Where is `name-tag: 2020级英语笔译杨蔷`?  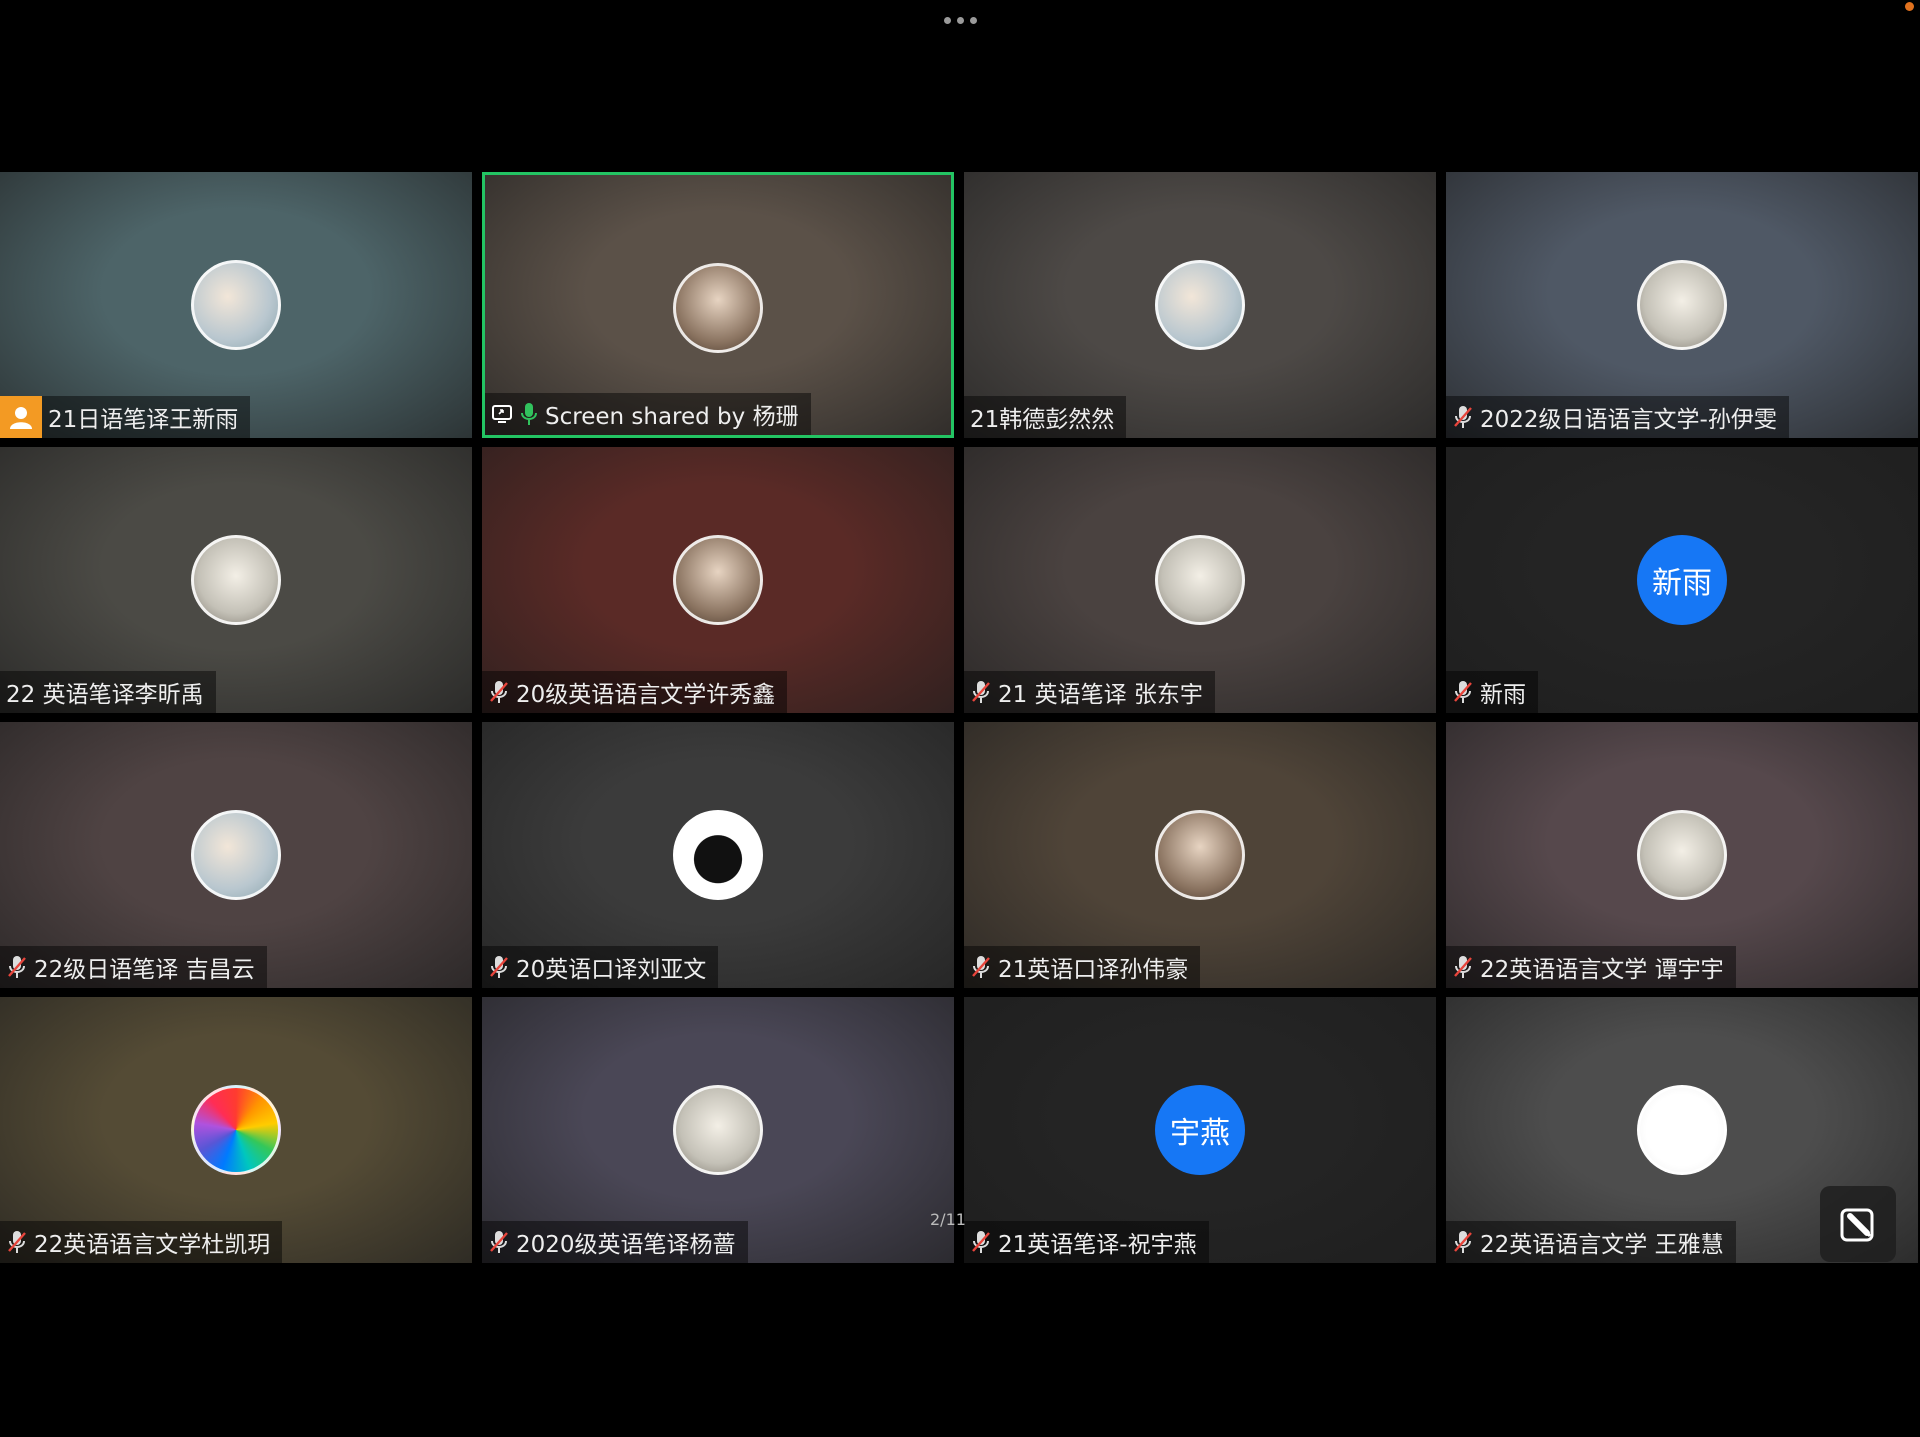 name-tag: 2020级英语笔译杨蔷 is located at coordinates (615, 1242).